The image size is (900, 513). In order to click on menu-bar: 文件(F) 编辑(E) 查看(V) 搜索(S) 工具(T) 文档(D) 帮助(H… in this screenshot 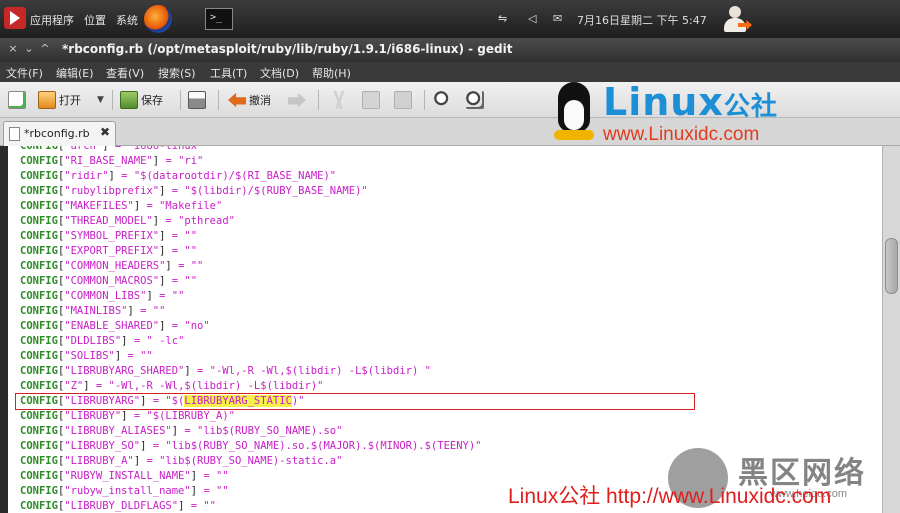, I will do `click(450, 72)`.